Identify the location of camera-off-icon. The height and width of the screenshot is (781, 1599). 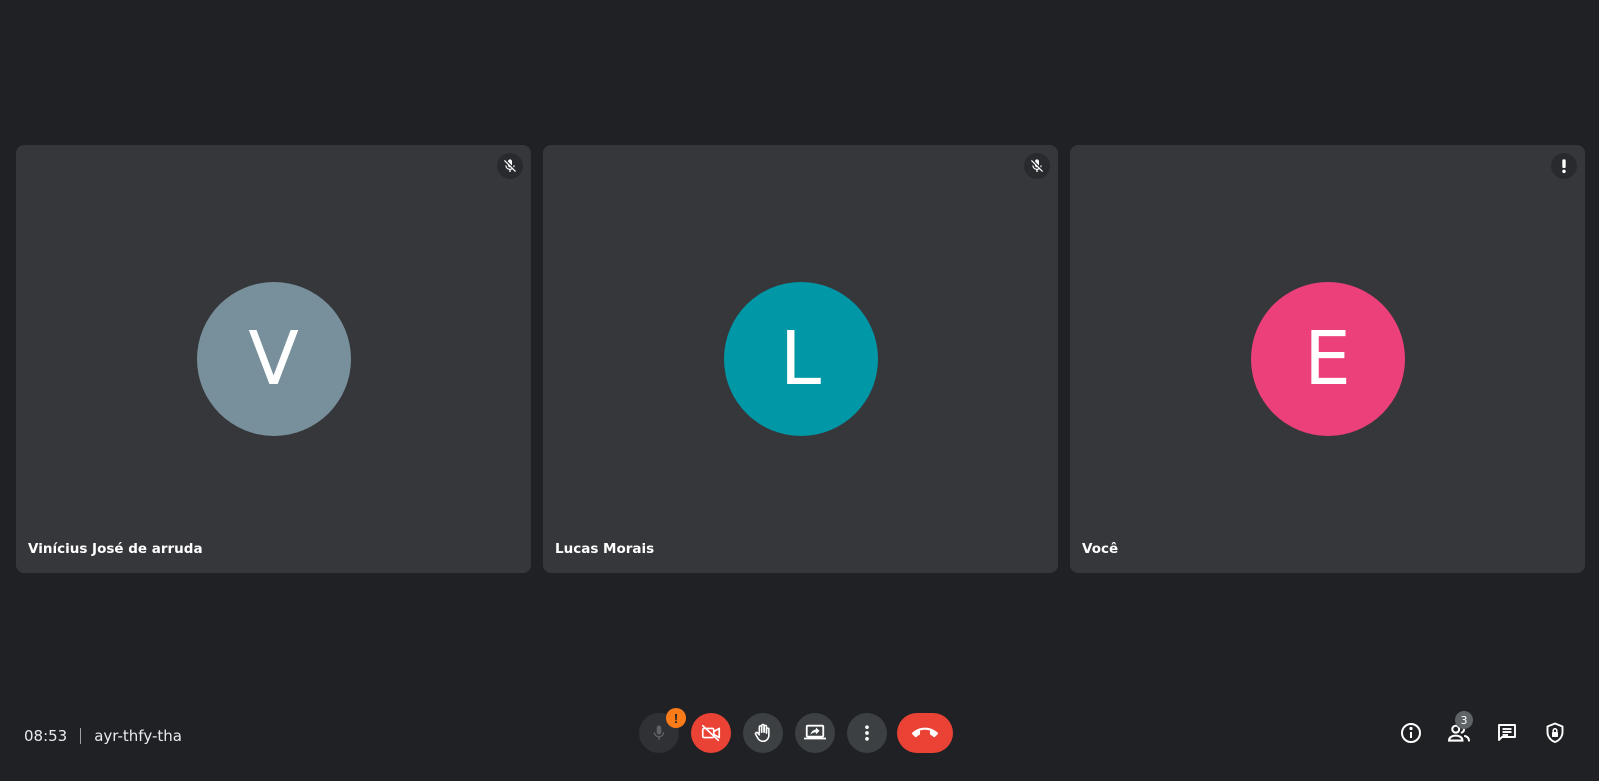
(711, 733).